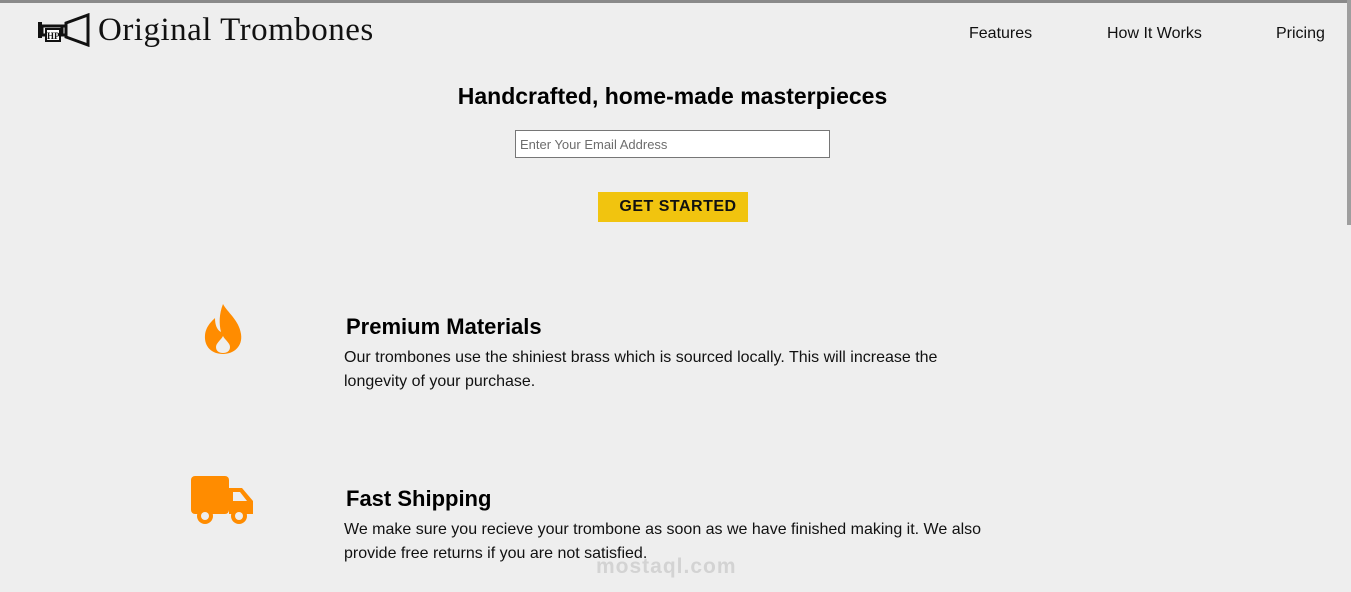 The height and width of the screenshot is (592, 1351). I want to click on fire-icon, so click(223, 329).